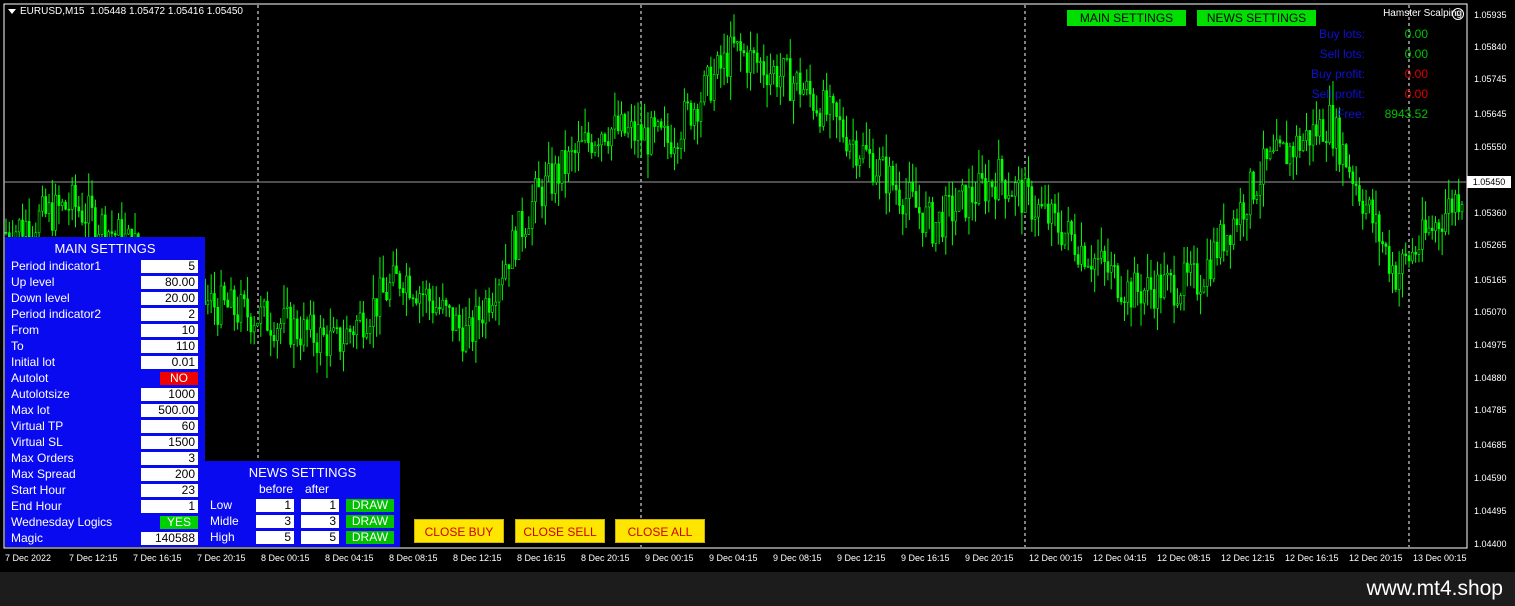  Describe the element at coordinates (221, 558) in the screenshot. I see `time-tick-label: 7 Dec 20:15` at that location.